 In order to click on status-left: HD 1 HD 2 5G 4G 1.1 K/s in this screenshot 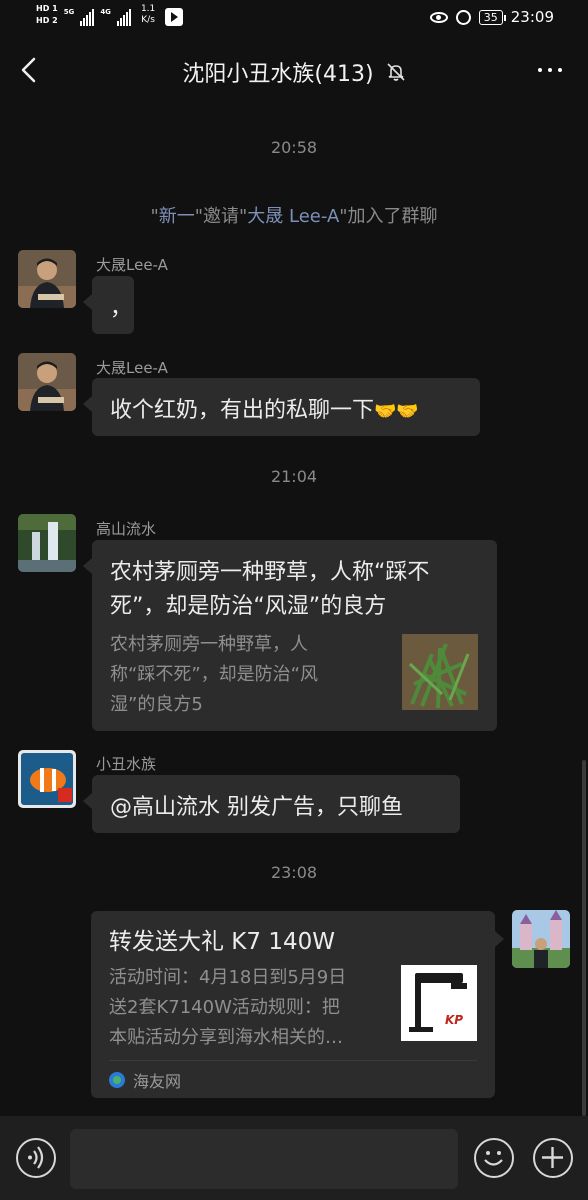, I will do `click(110, 15)`.